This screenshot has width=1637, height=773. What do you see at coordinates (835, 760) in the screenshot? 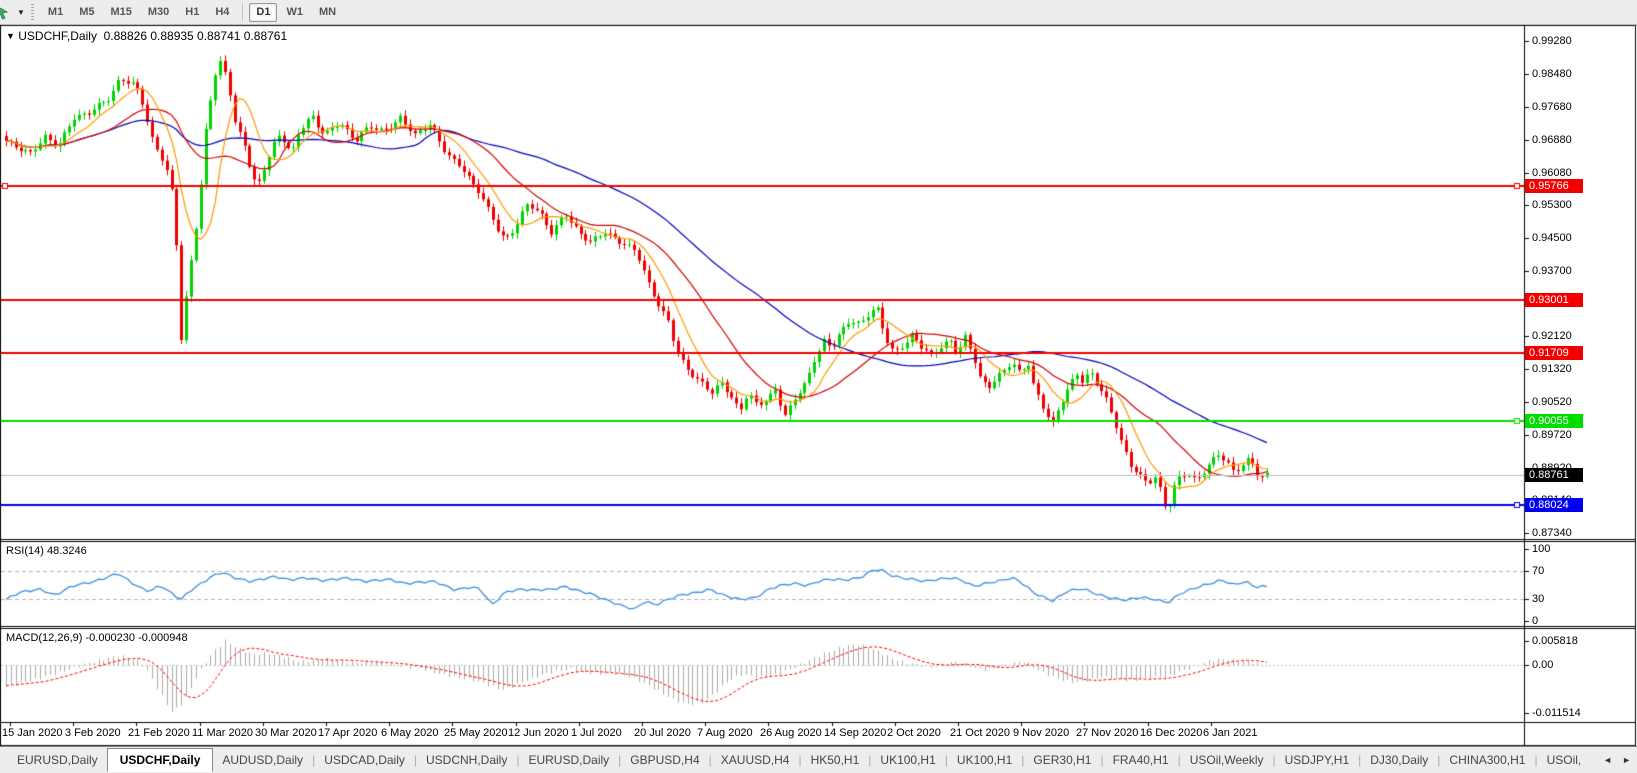
I see `chart-tab-hk50-h1: HK50,H1` at bounding box center [835, 760].